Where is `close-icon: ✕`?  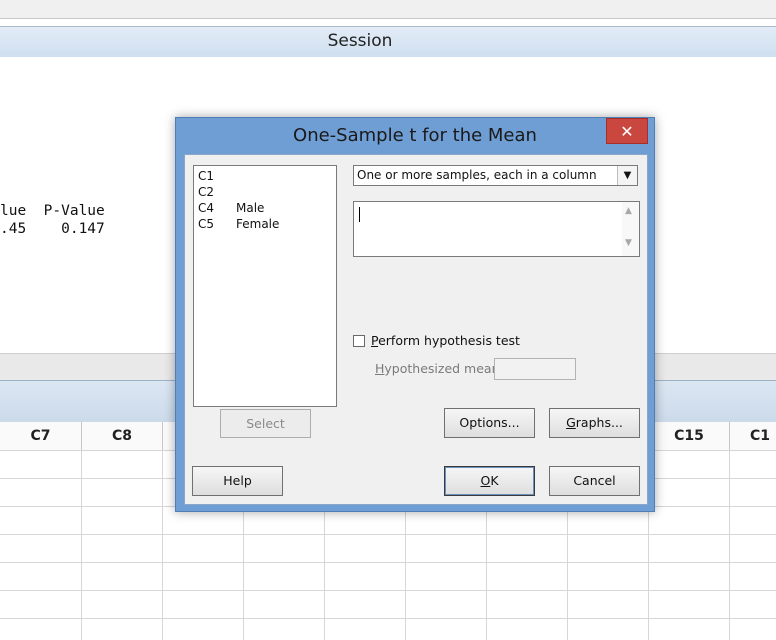 close-icon: ✕ is located at coordinates (627, 131).